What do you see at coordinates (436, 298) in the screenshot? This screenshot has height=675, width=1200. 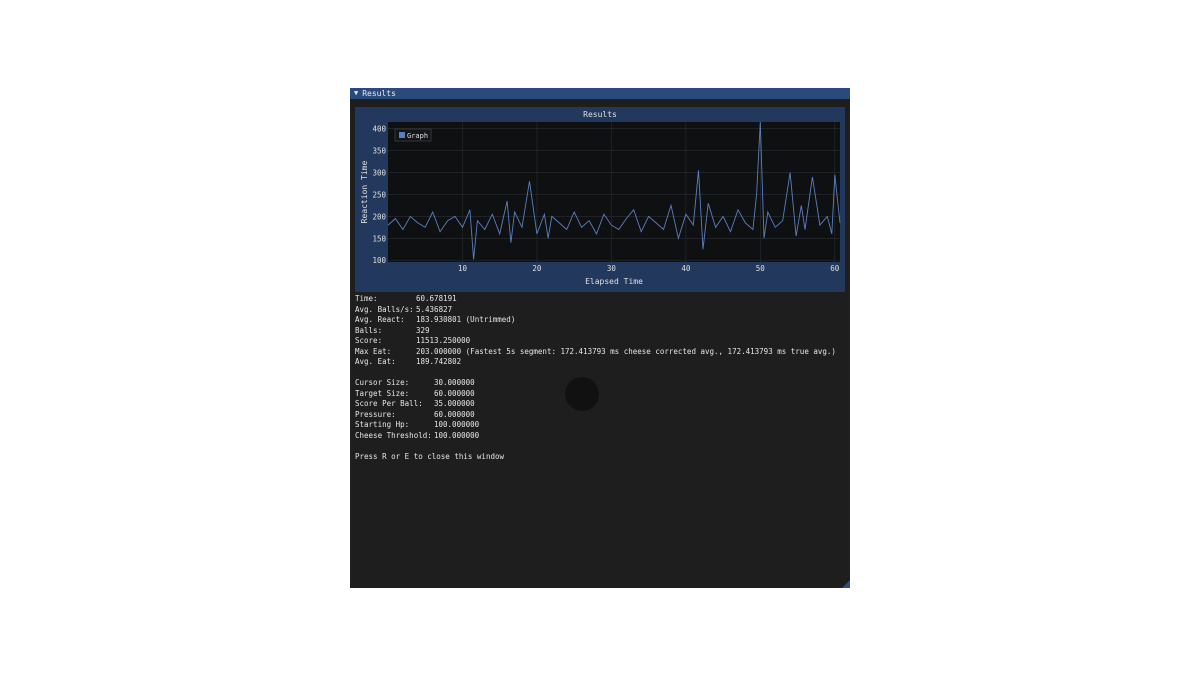 I see `stat-value: 60.678191` at bounding box center [436, 298].